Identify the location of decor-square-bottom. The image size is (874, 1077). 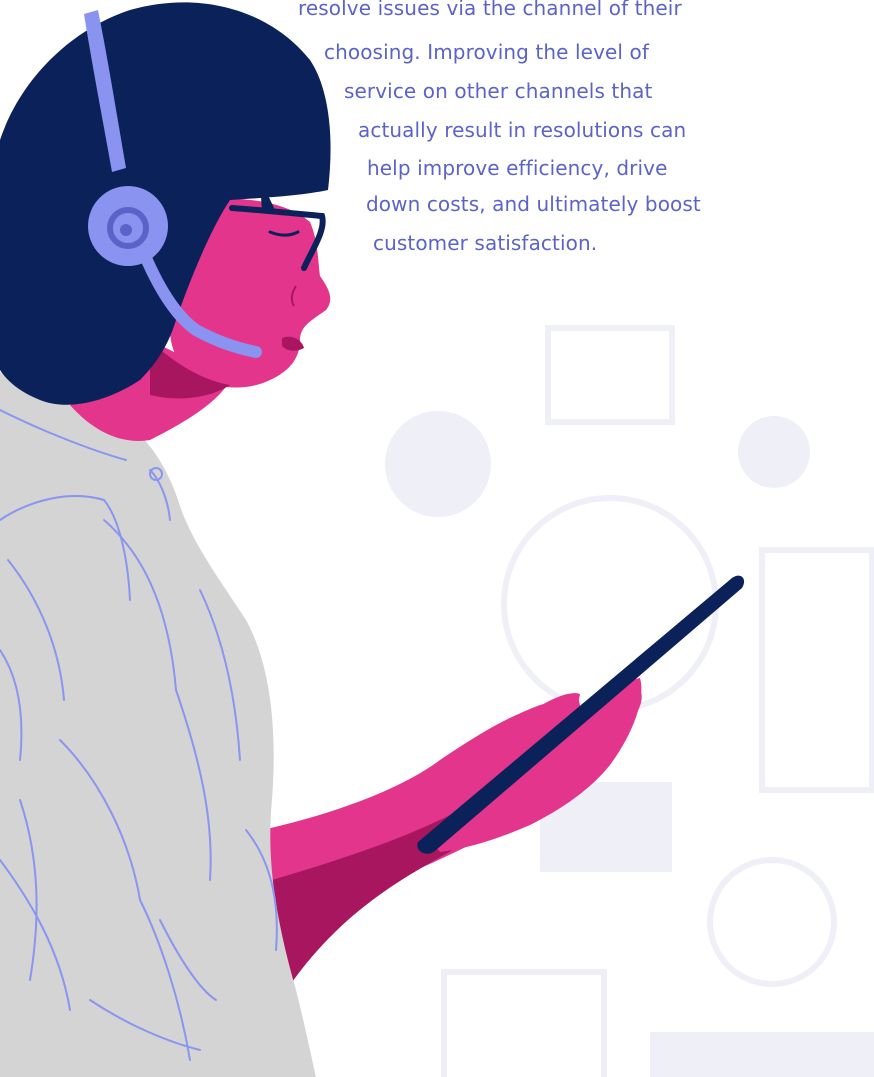
(524, 1023).